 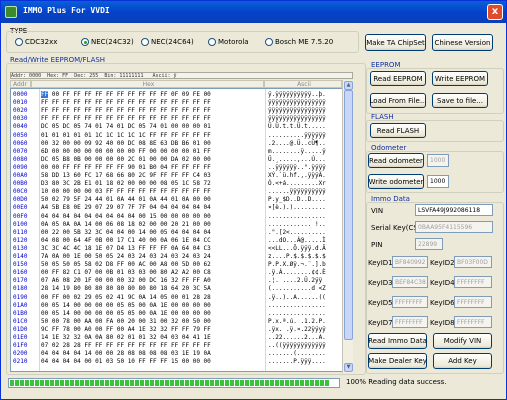 I want to click on read-eeprom-button: Read EEPROM, so click(x=398, y=78).